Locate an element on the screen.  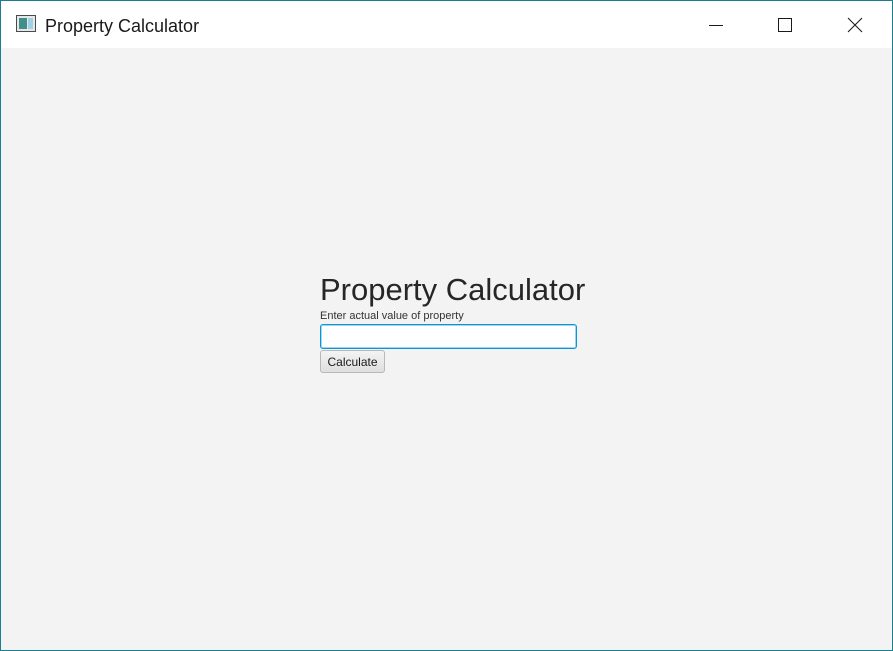
maximize-icon is located at coordinates (785, 25).